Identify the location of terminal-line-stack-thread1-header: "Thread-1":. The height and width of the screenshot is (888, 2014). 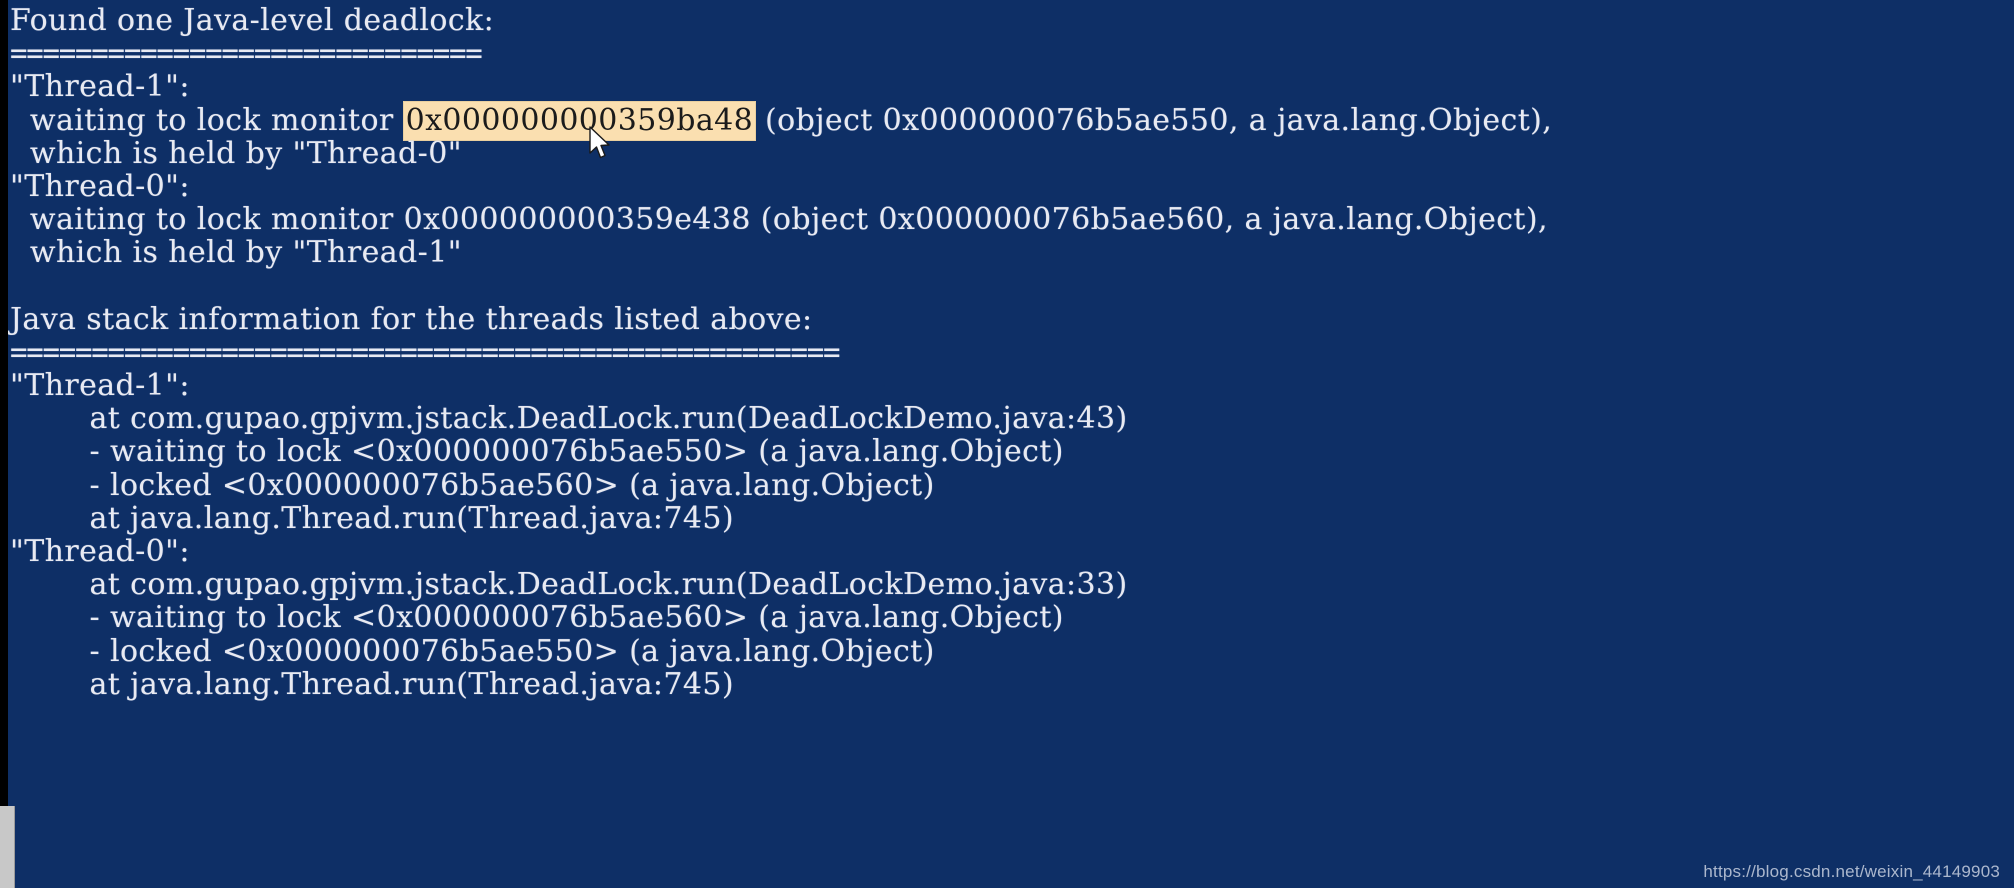
(100, 386).